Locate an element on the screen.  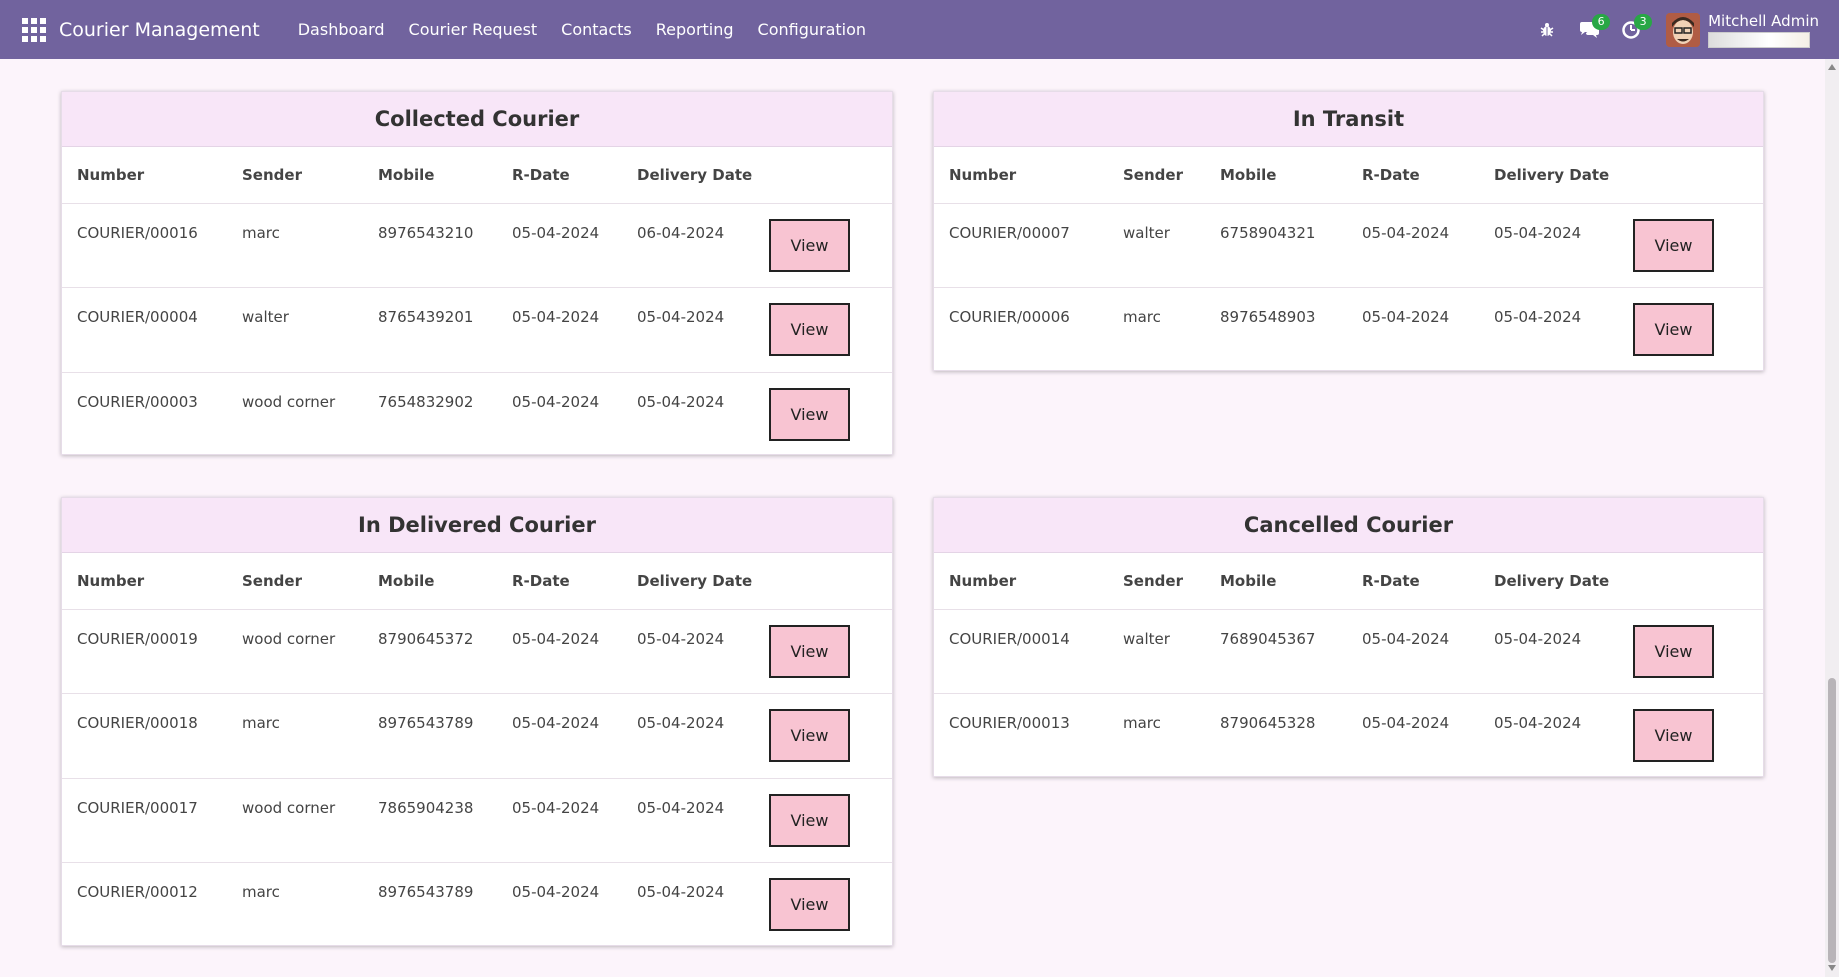
scroll-up-arrow-icon is located at coordinates (1832, 67).